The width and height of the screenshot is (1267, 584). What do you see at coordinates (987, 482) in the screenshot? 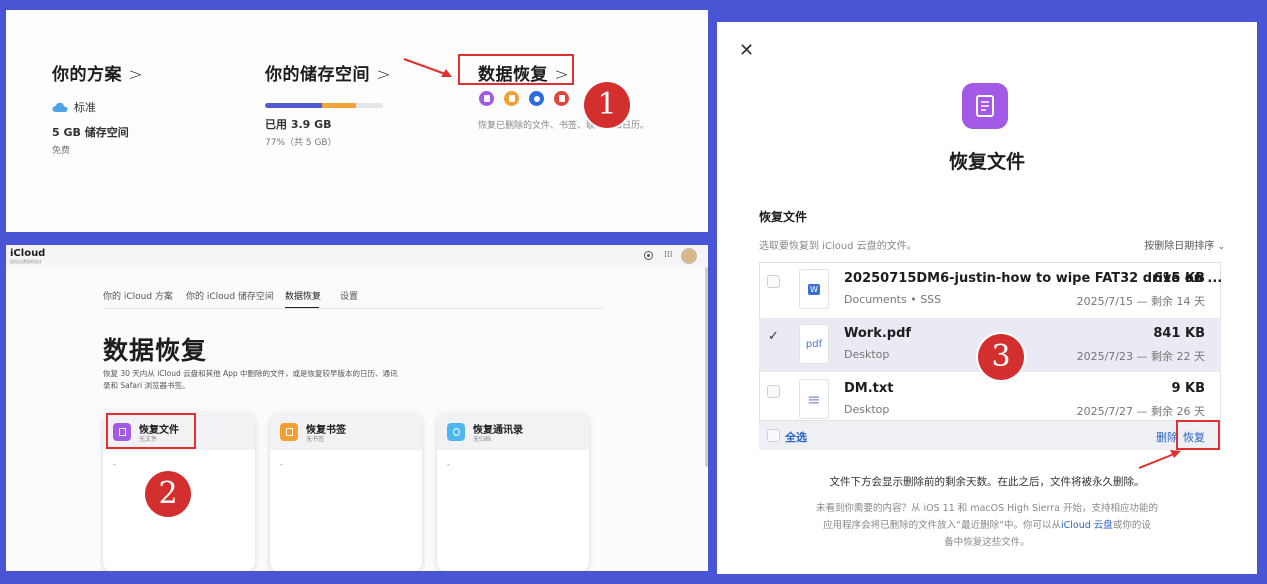
I see `retention-note: 文件下方会显示删除前的剩余天数。在此之后，文件将被永久删除。` at bounding box center [987, 482].